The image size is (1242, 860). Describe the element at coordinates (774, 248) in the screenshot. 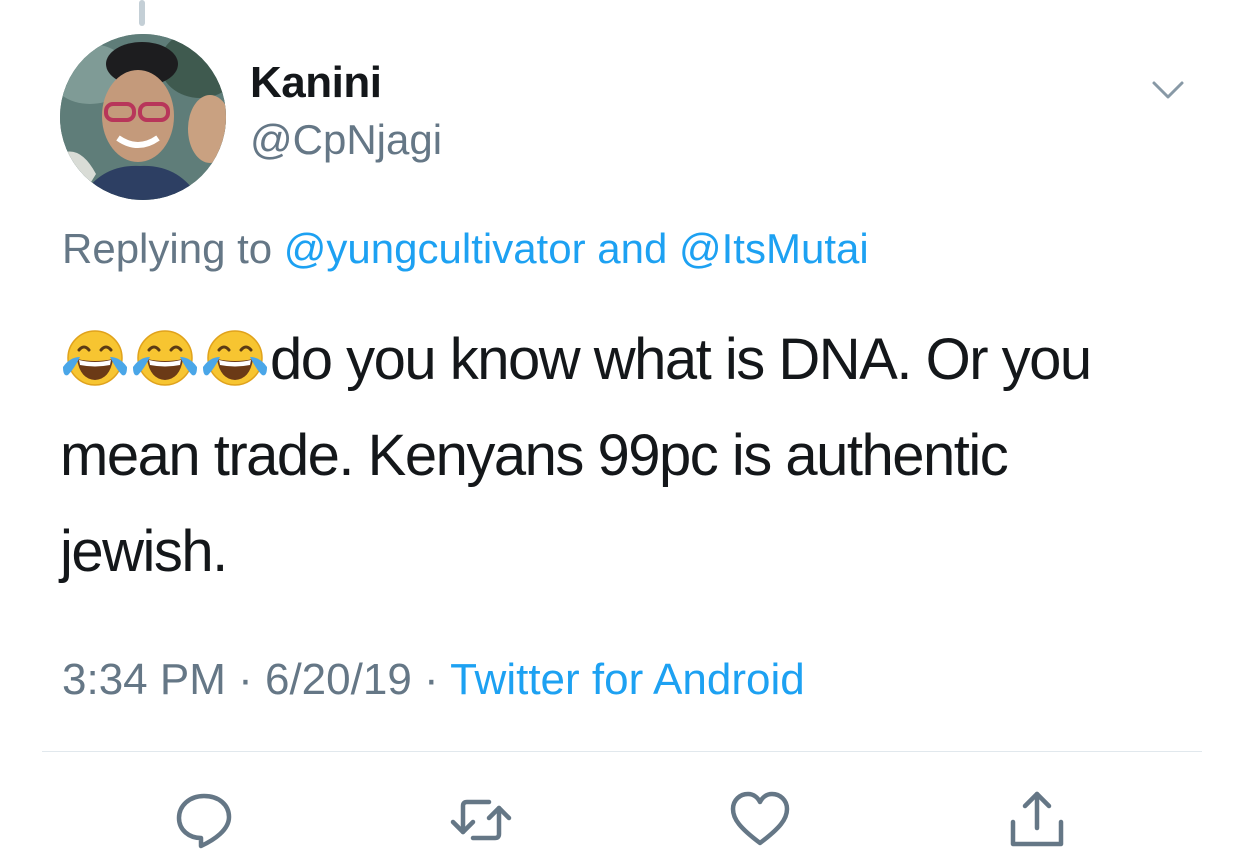

I see `mention-link: @ItsMutai` at that location.